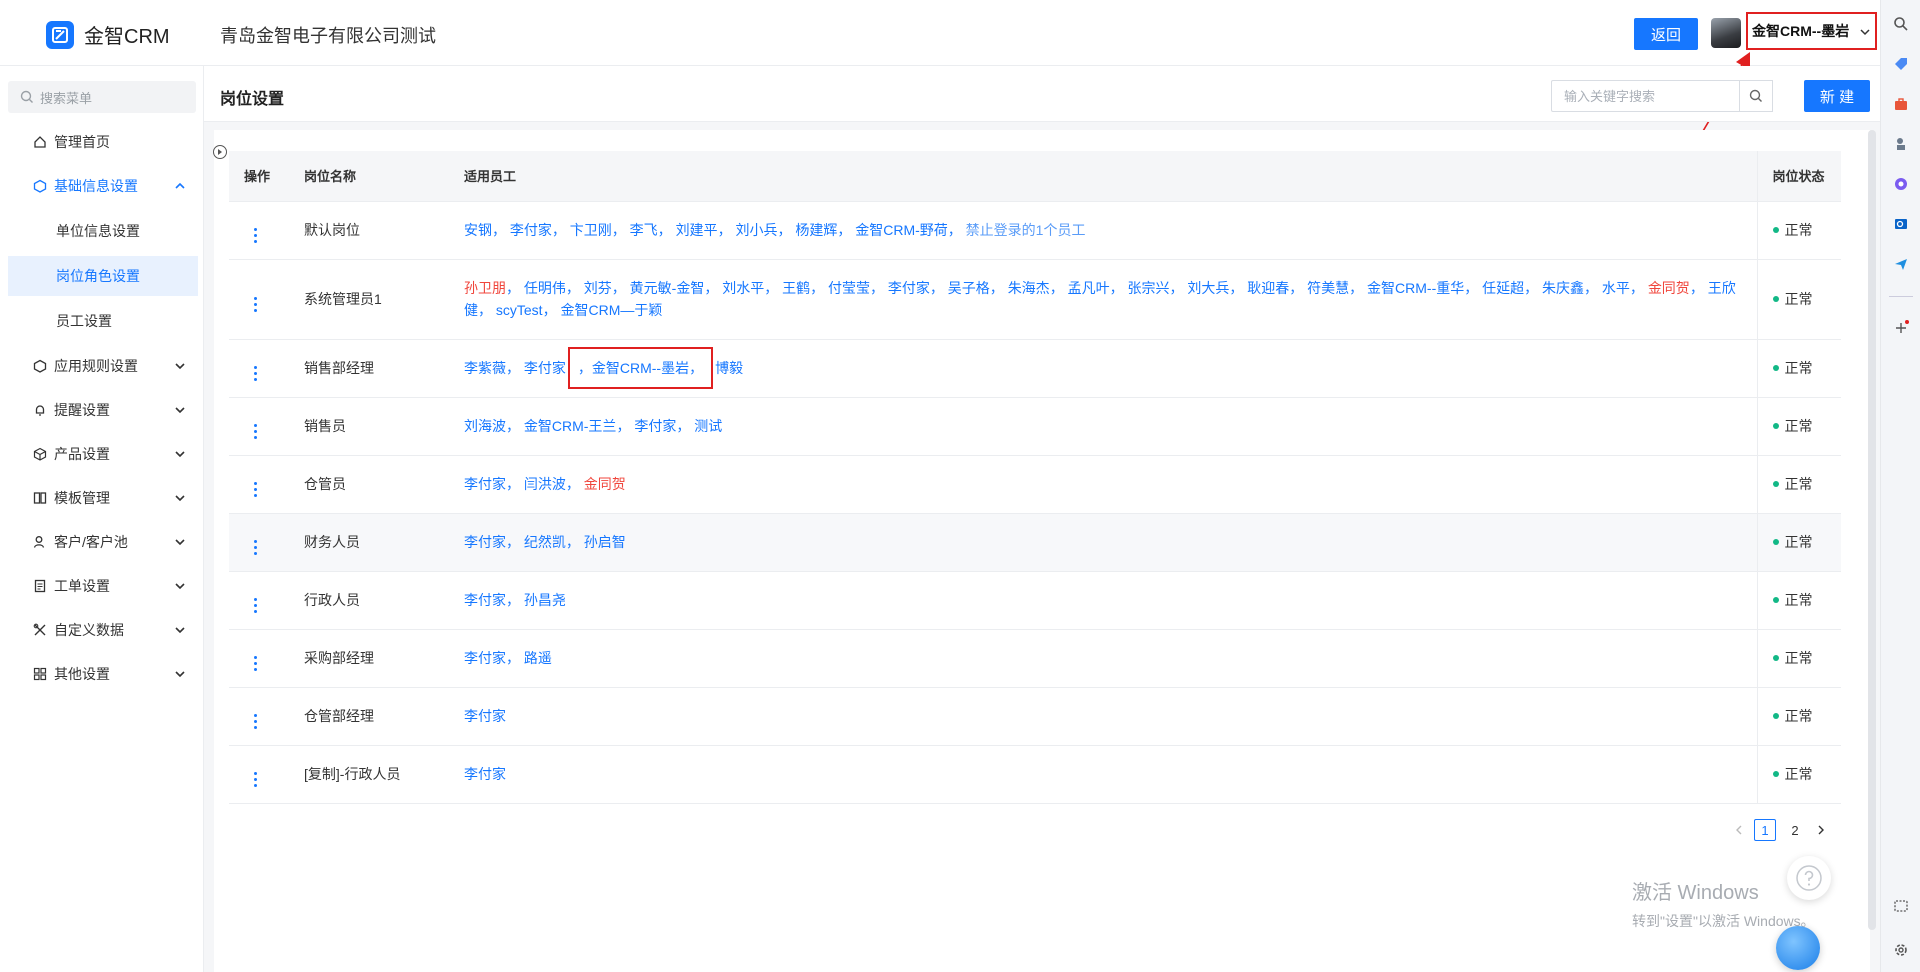  Describe the element at coordinates (1268, 288) in the screenshot. I see `employee-link: 耿迎春` at that location.